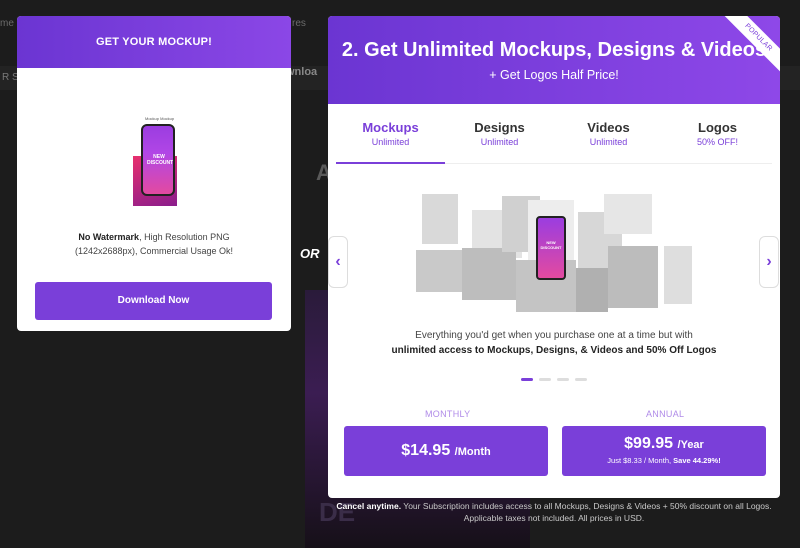  I want to click on product-collage-image: NEW DISCOUNT, so click(556, 254).